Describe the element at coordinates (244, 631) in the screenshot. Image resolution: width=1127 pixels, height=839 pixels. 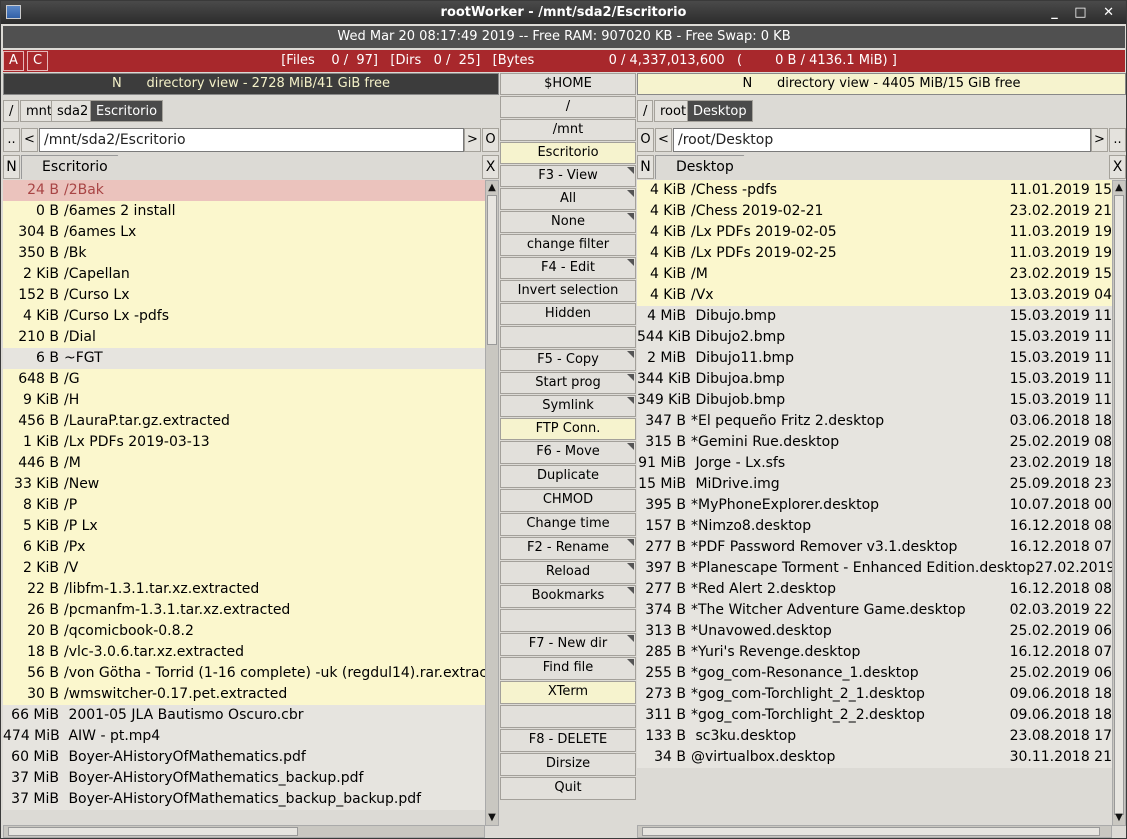
I see `left-file-row: 20 B/qcomicbook-0.8.2` at that location.